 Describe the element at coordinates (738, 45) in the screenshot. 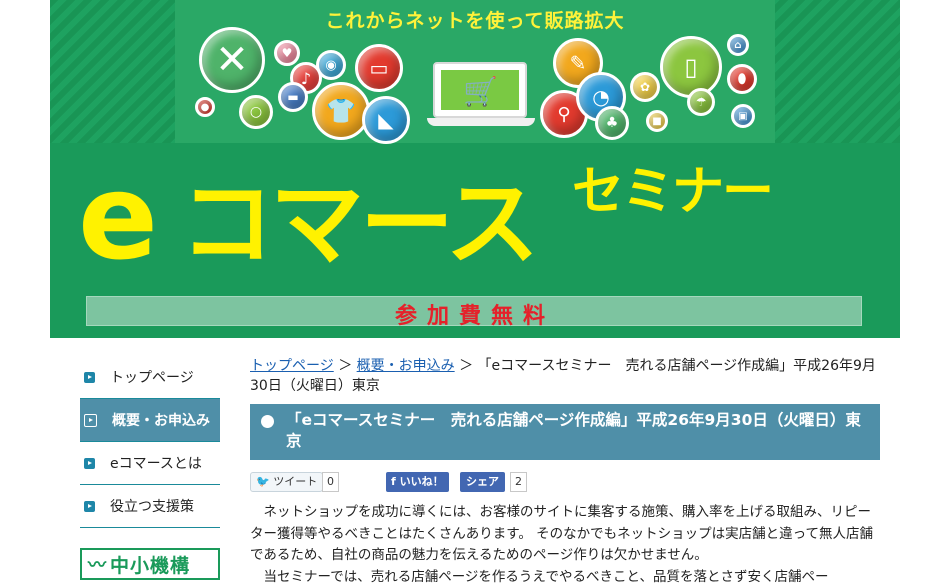

I see `home-icon: ⌂` at that location.